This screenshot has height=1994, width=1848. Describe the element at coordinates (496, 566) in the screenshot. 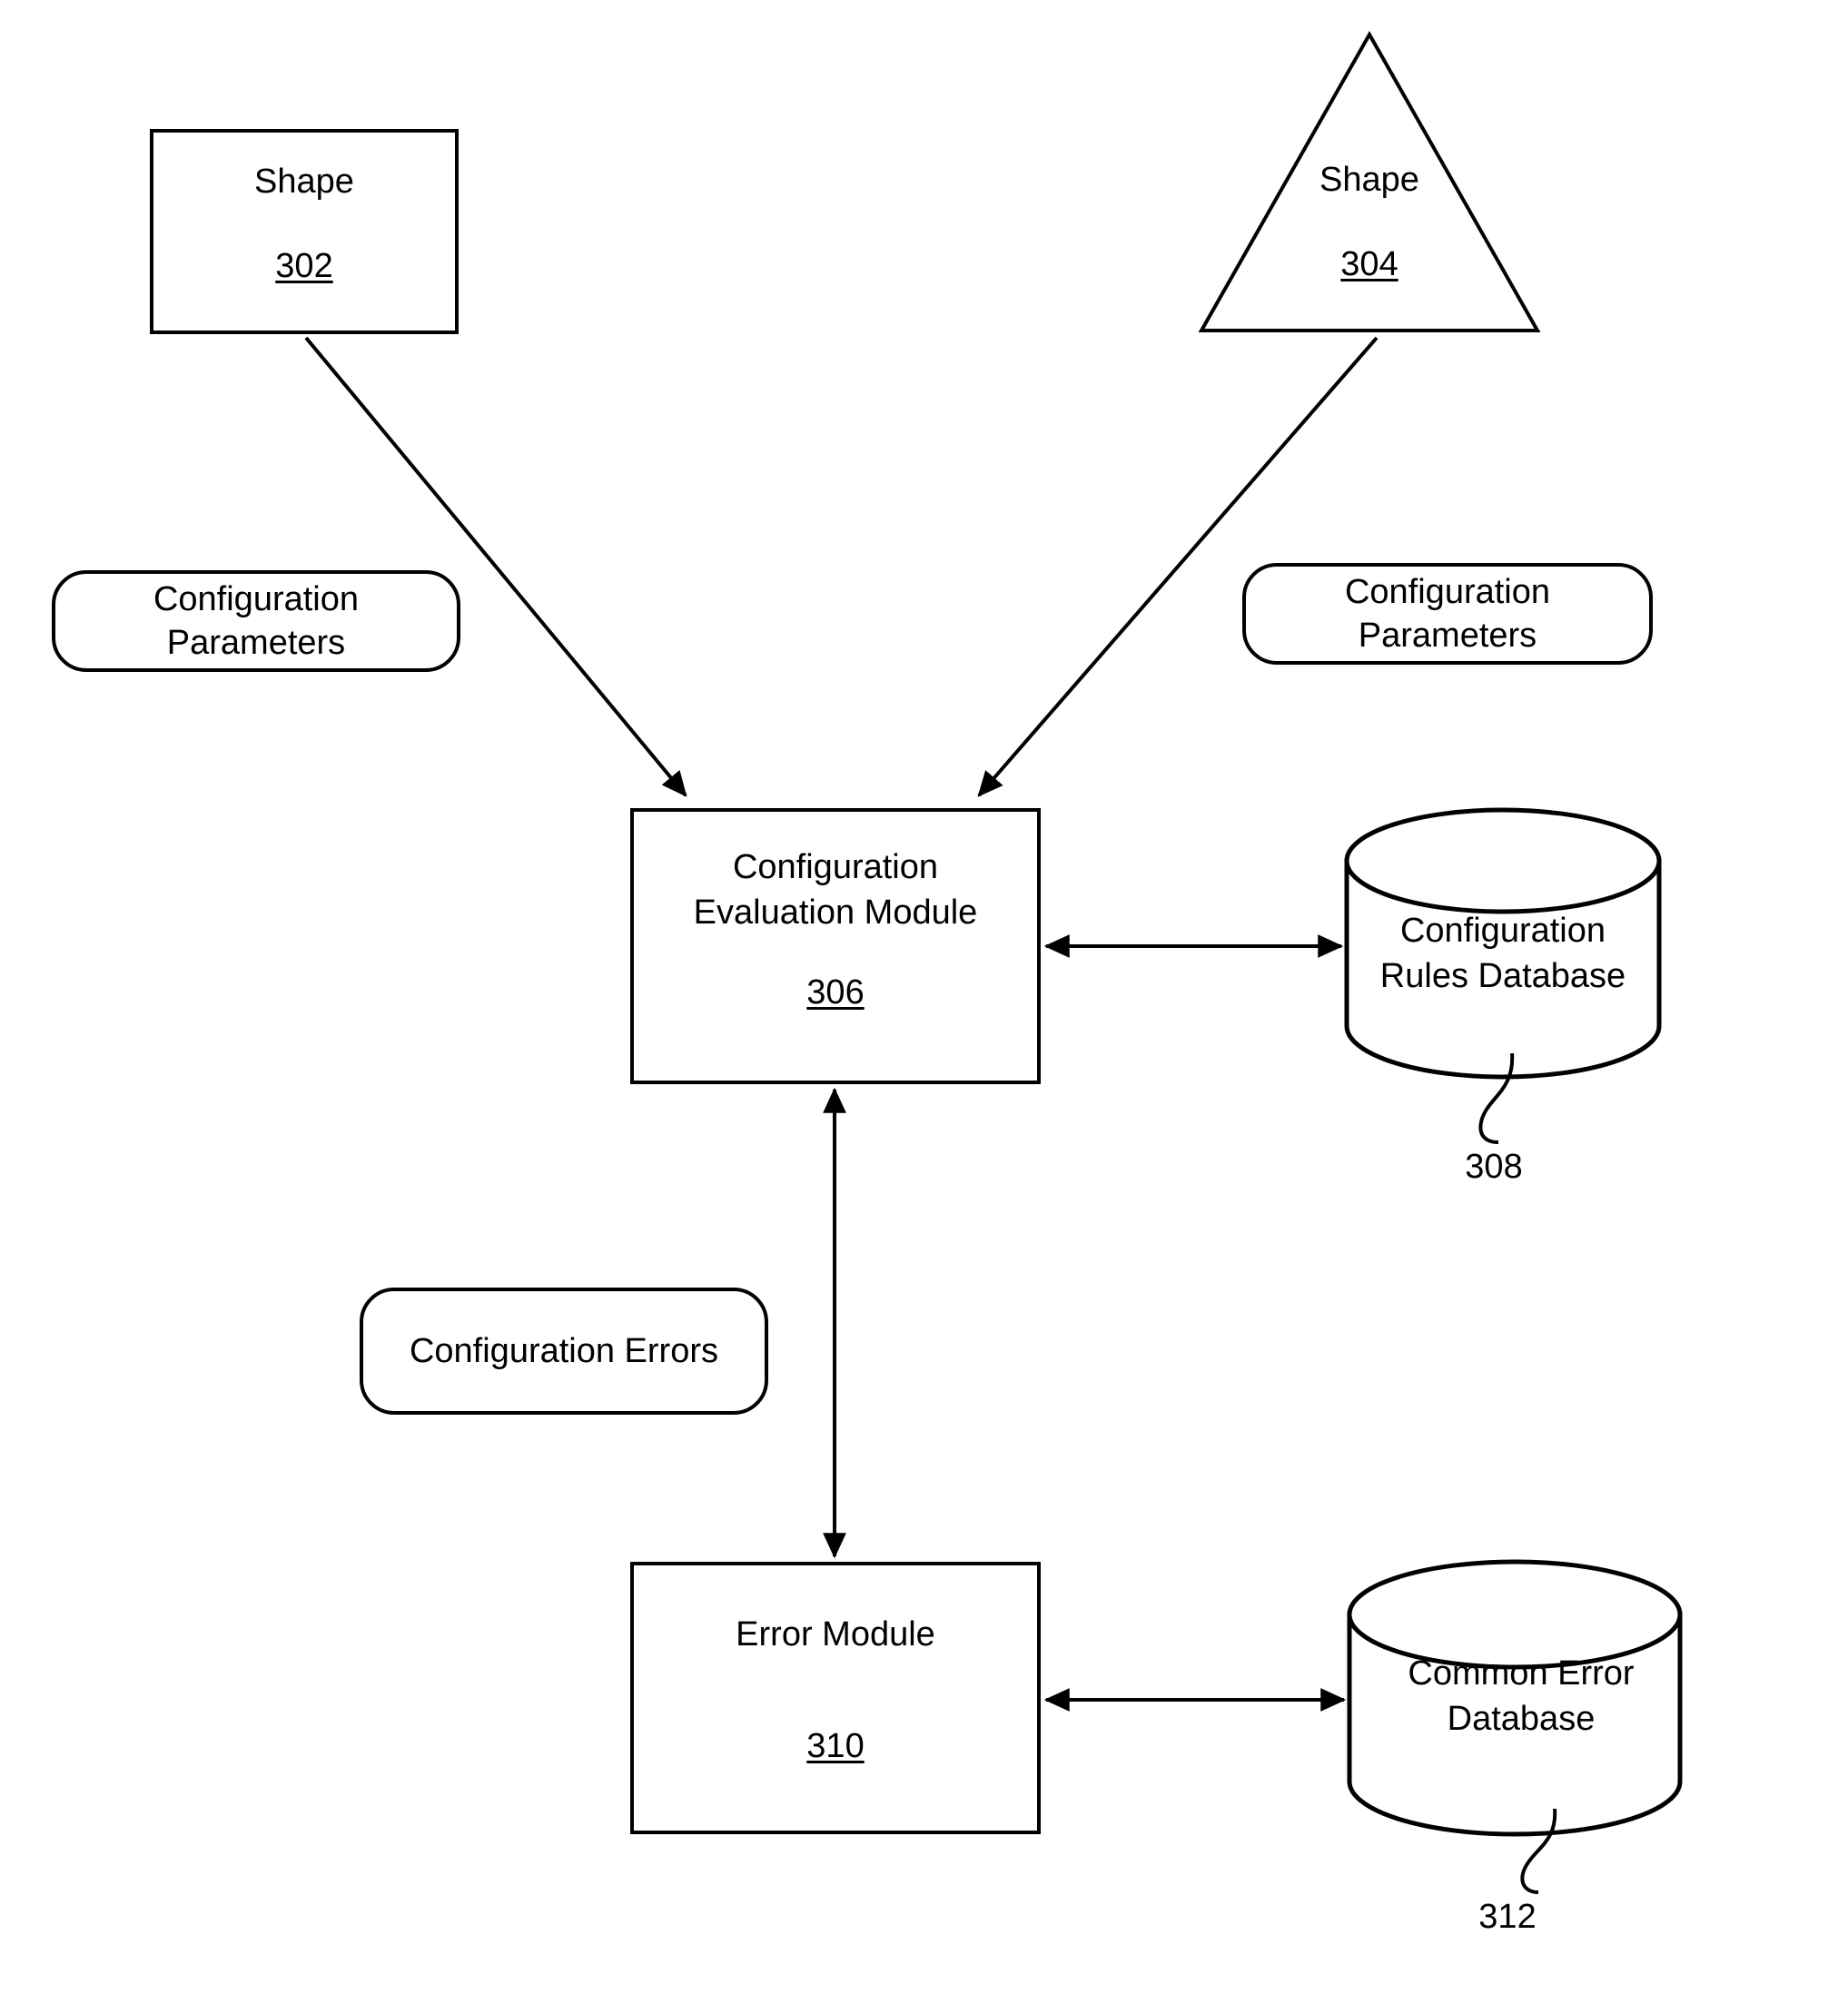

I see `connector-shape302-module306` at that location.